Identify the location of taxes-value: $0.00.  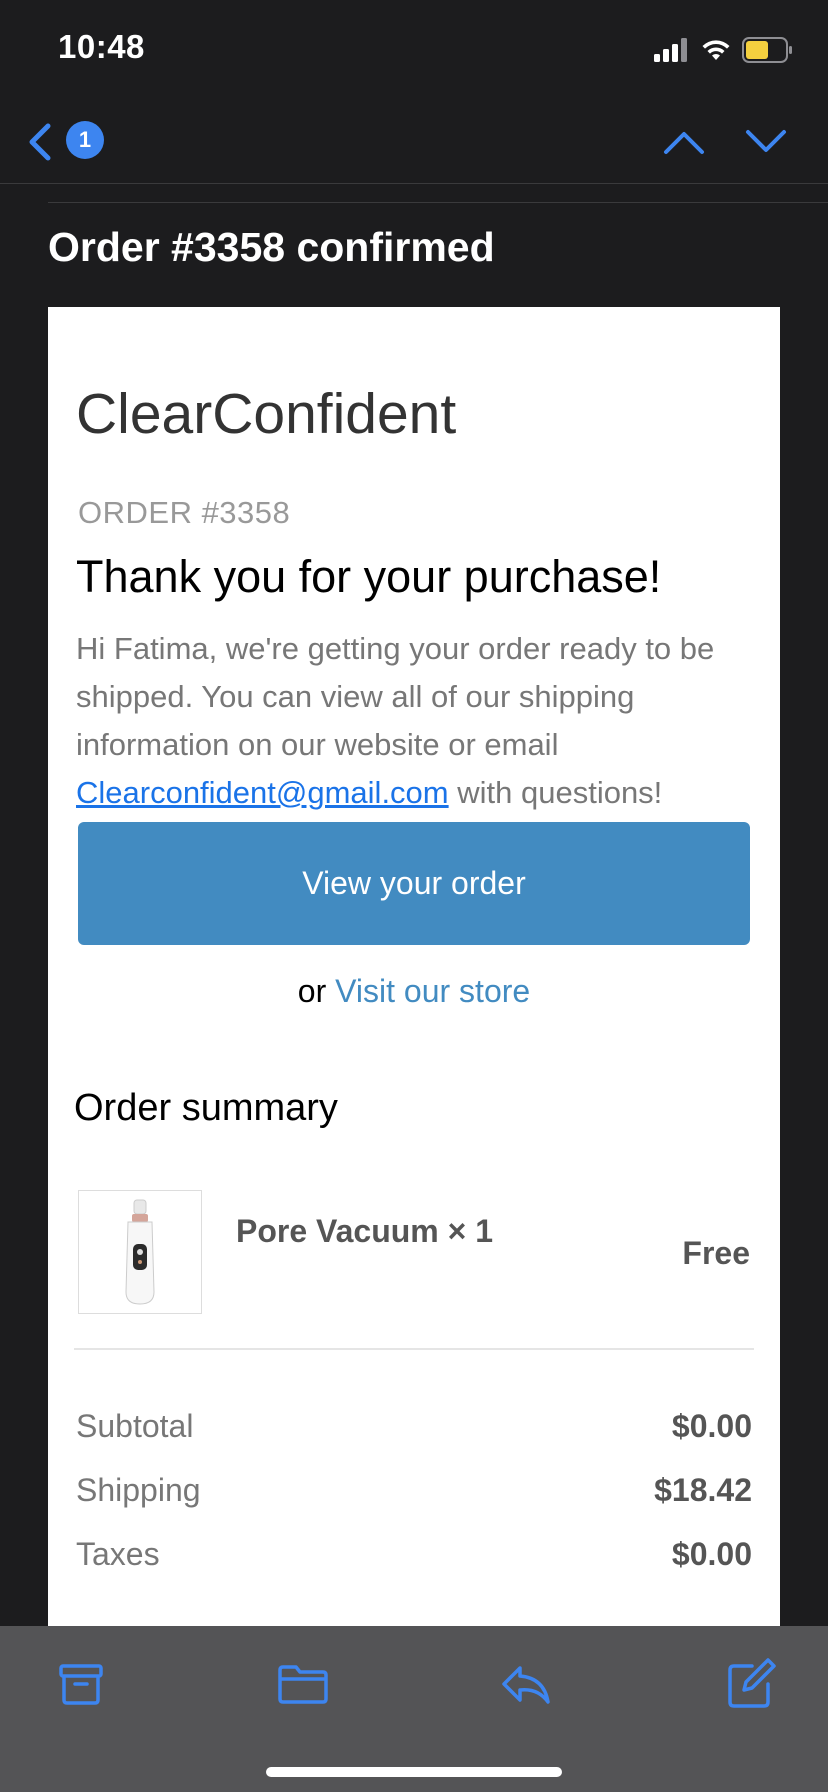
(711, 1554).